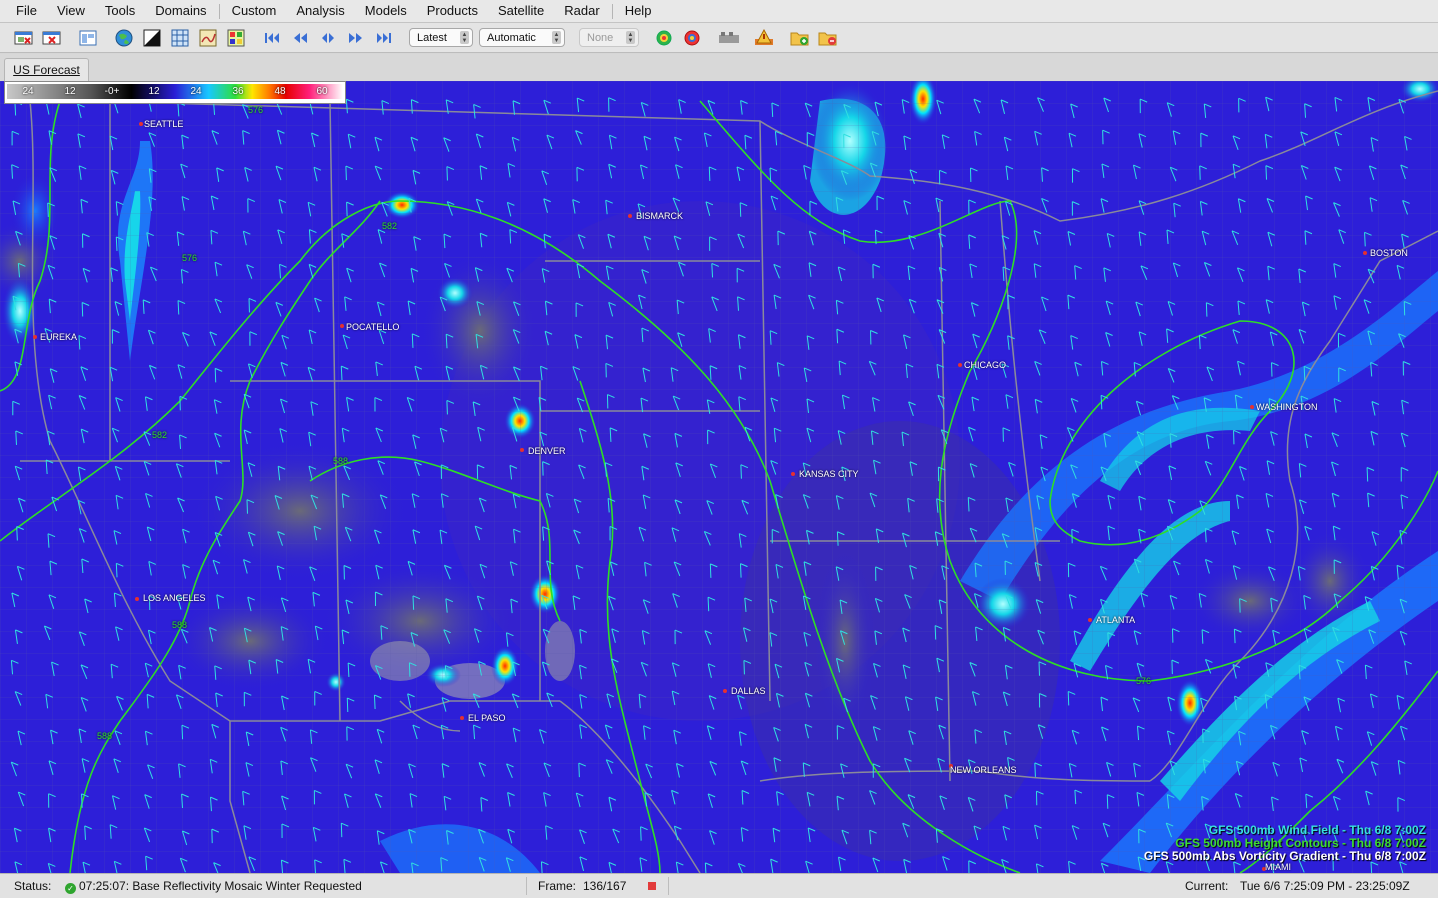  Describe the element at coordinates (557, 886) in the screenshot. I see `frame-label: Frame:` at that location.